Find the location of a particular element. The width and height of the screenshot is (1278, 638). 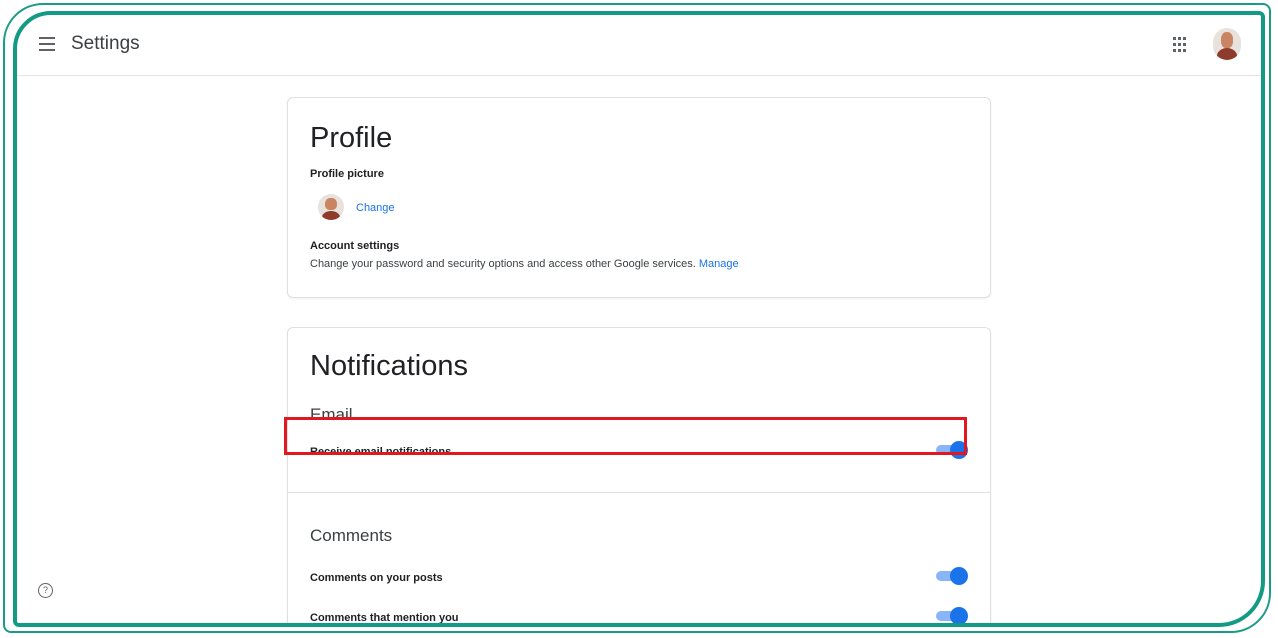

comments-mention-label: Comments that mention you is located at coordinates (384, 617).